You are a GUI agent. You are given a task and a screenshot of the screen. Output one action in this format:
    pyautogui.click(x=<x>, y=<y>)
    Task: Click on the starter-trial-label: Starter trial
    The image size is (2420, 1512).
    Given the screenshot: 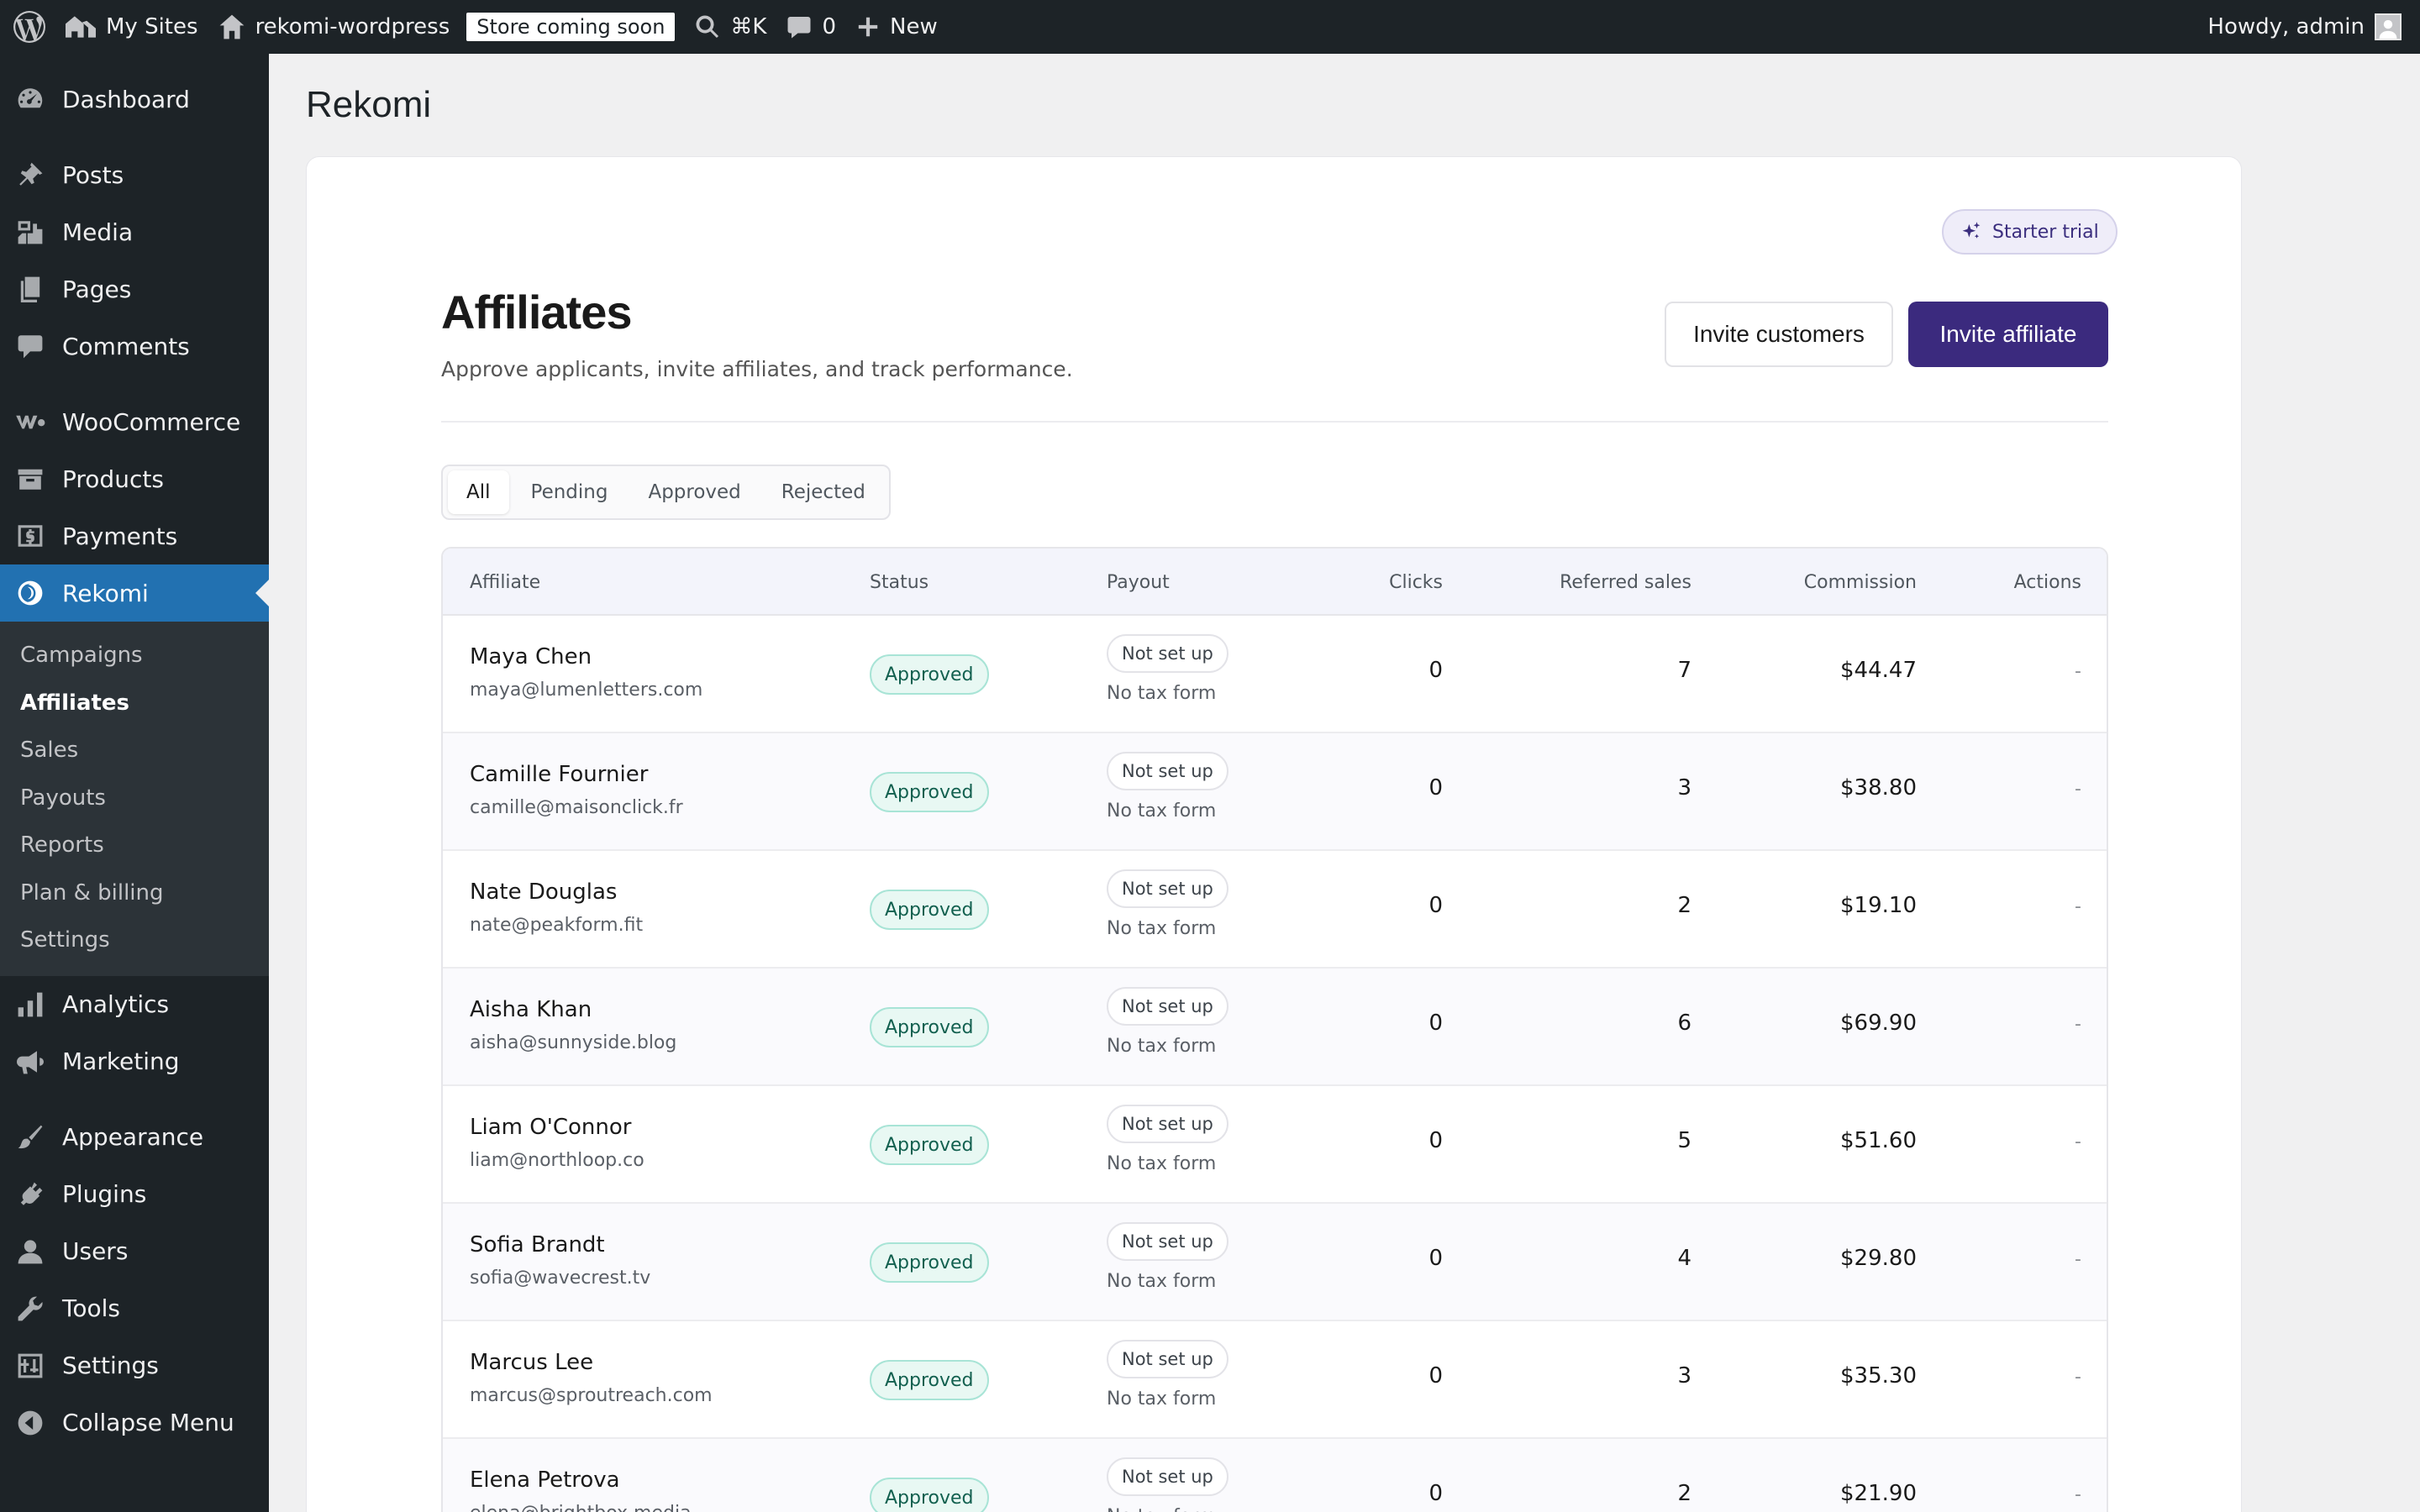 What is the action you would take?
    pyautogui.click(x=2045, y=232)
    